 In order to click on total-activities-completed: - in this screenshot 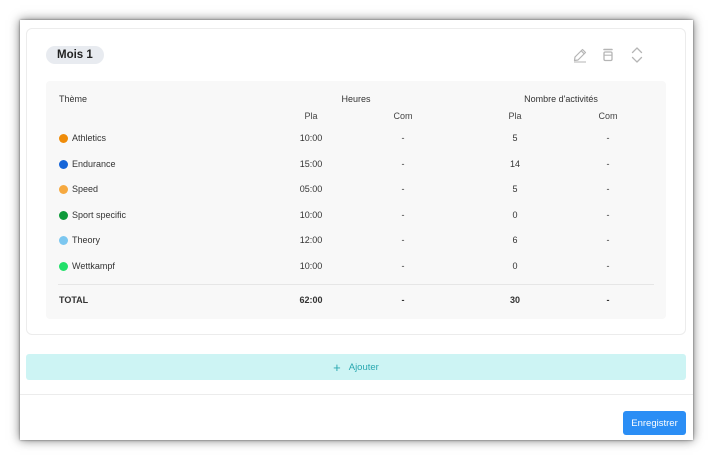, I will do `click(608, 300)`.